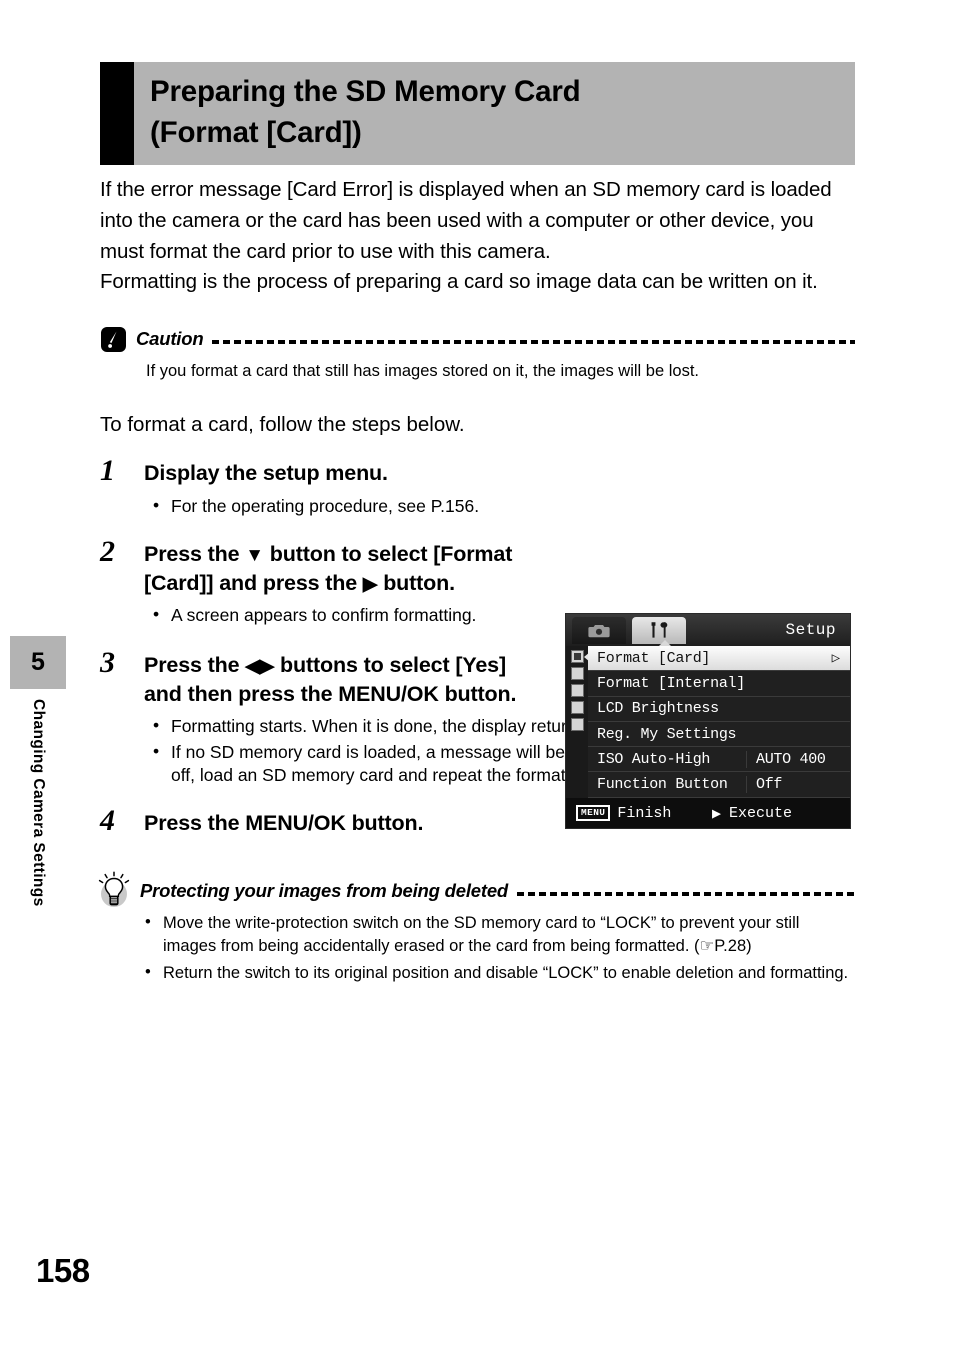  I want to click on chapter-number: 5, so click(38, 662).